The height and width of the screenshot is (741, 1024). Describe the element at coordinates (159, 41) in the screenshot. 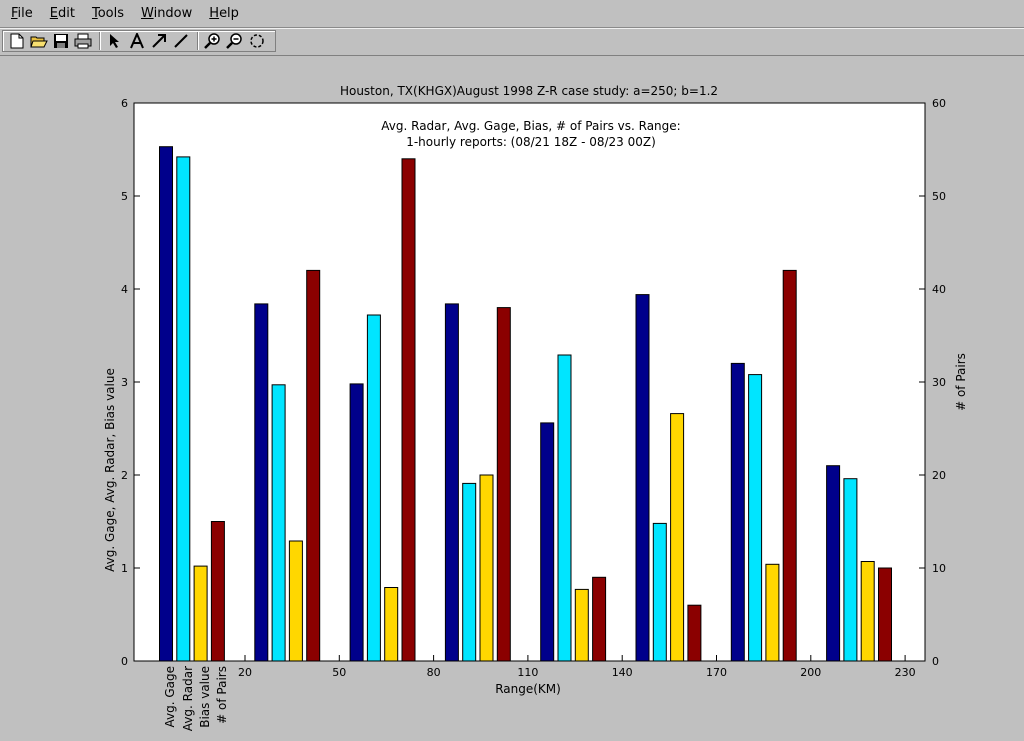

I see `insert-arrow-icon` at that location.